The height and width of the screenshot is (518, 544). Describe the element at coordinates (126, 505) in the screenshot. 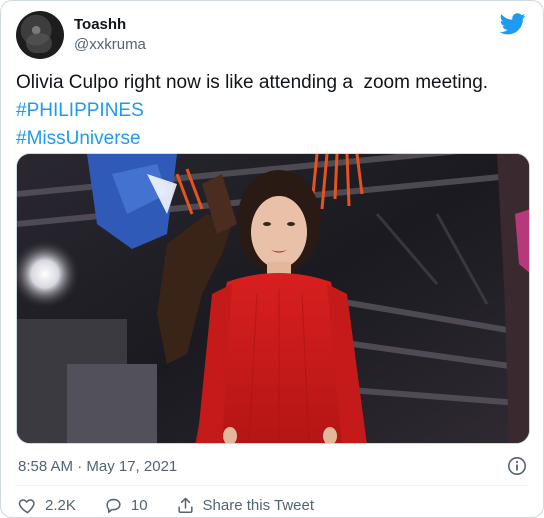

I see `reply-button: 10` at that location.